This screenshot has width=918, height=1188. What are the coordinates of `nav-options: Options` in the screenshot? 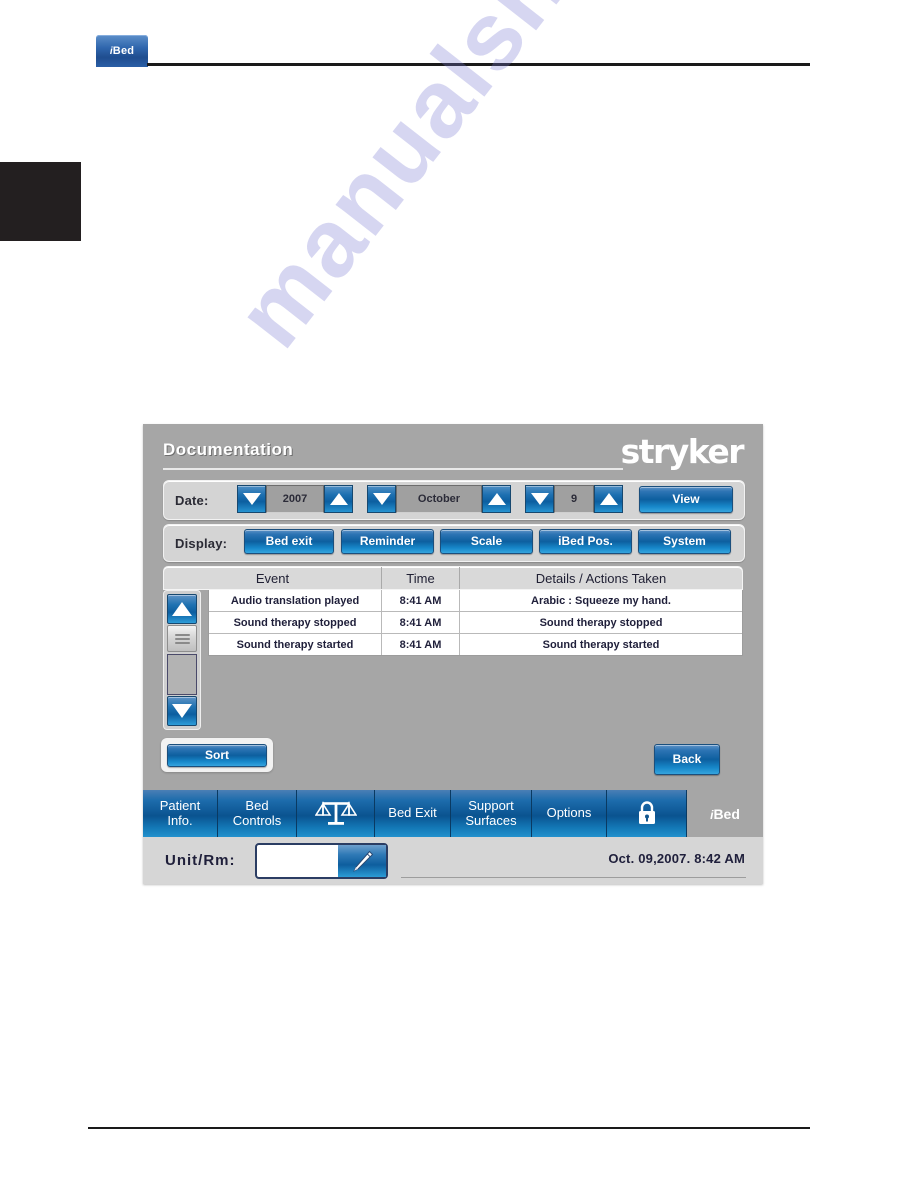 It's located at (569, 813).